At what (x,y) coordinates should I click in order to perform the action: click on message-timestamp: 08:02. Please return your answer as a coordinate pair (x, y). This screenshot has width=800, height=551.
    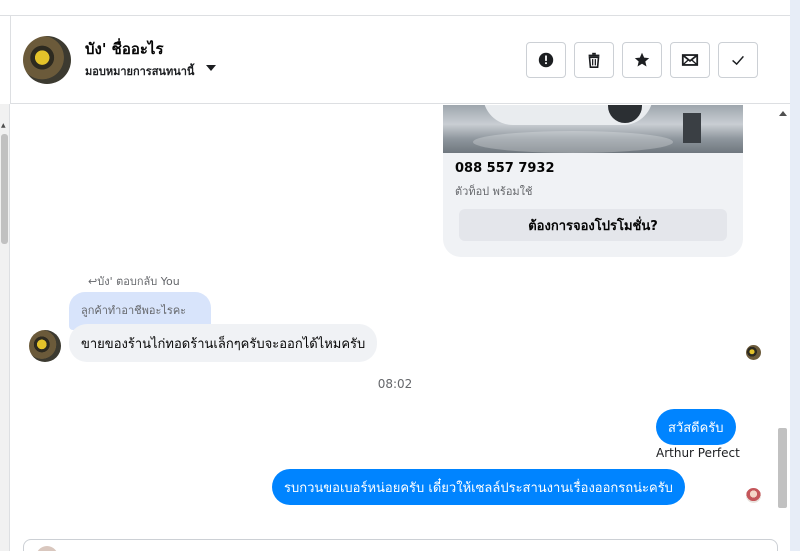
    Looking at the image, I should click on (395, 384).